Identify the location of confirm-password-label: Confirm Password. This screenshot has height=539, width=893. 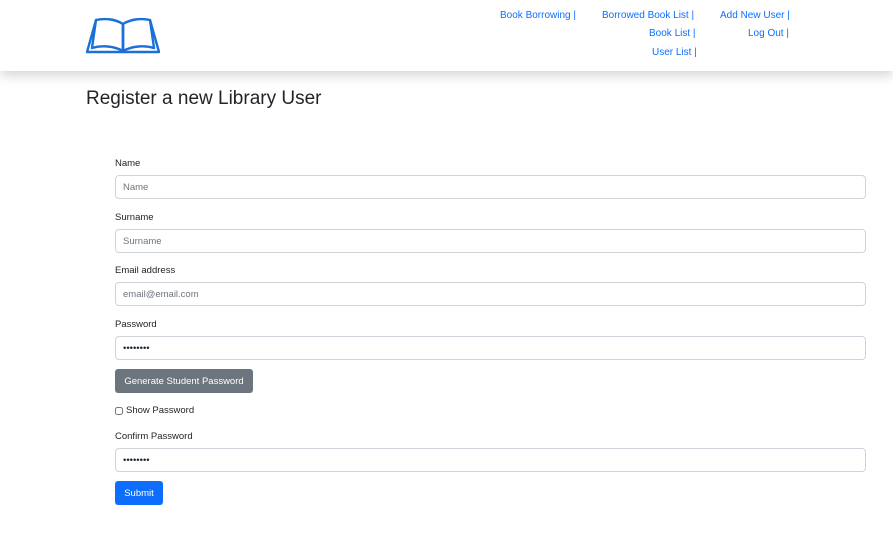
(154, 436).